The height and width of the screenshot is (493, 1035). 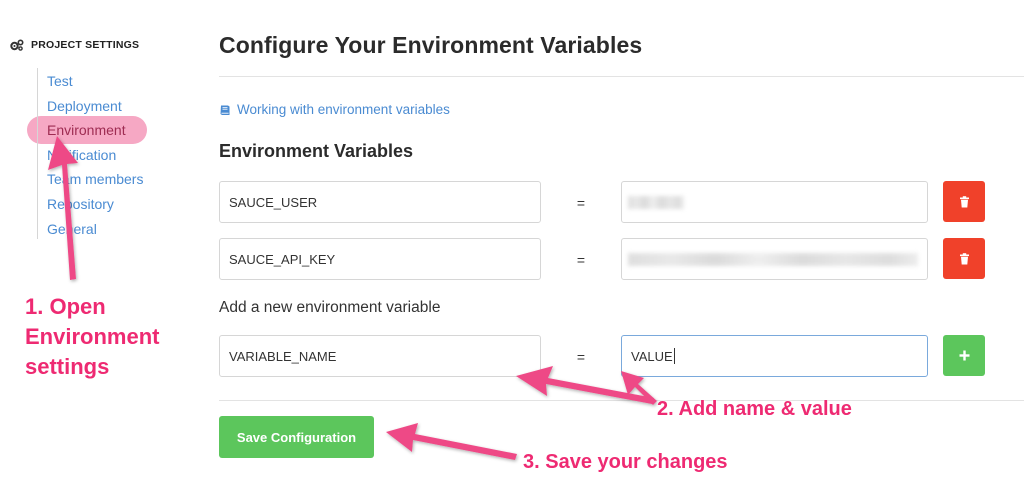 What do you see at coordinates (63, 208) in the screenshot?
I see `arrow-to-environment` at bounding box center [63, 208].